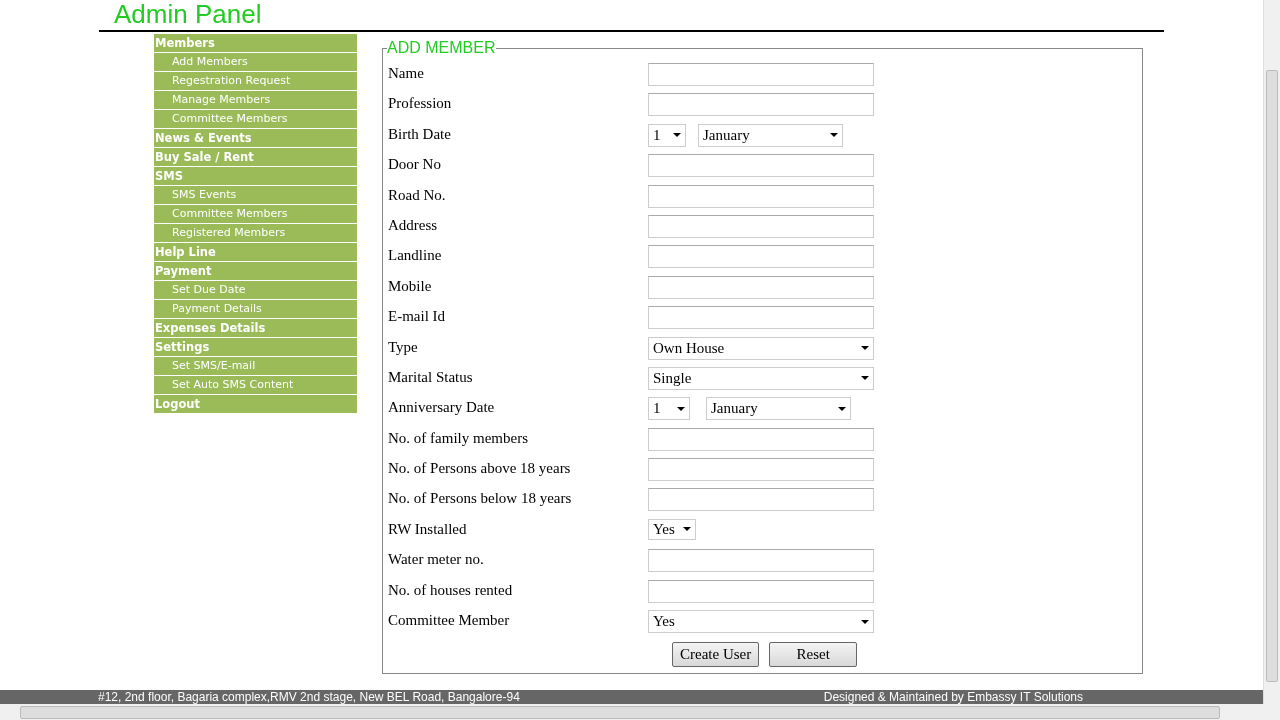 This screenshot has width=1280, height=720. Describe the element at coordinates (410, 286) in the screenshot. I see `field-label: Mobile` at that location.